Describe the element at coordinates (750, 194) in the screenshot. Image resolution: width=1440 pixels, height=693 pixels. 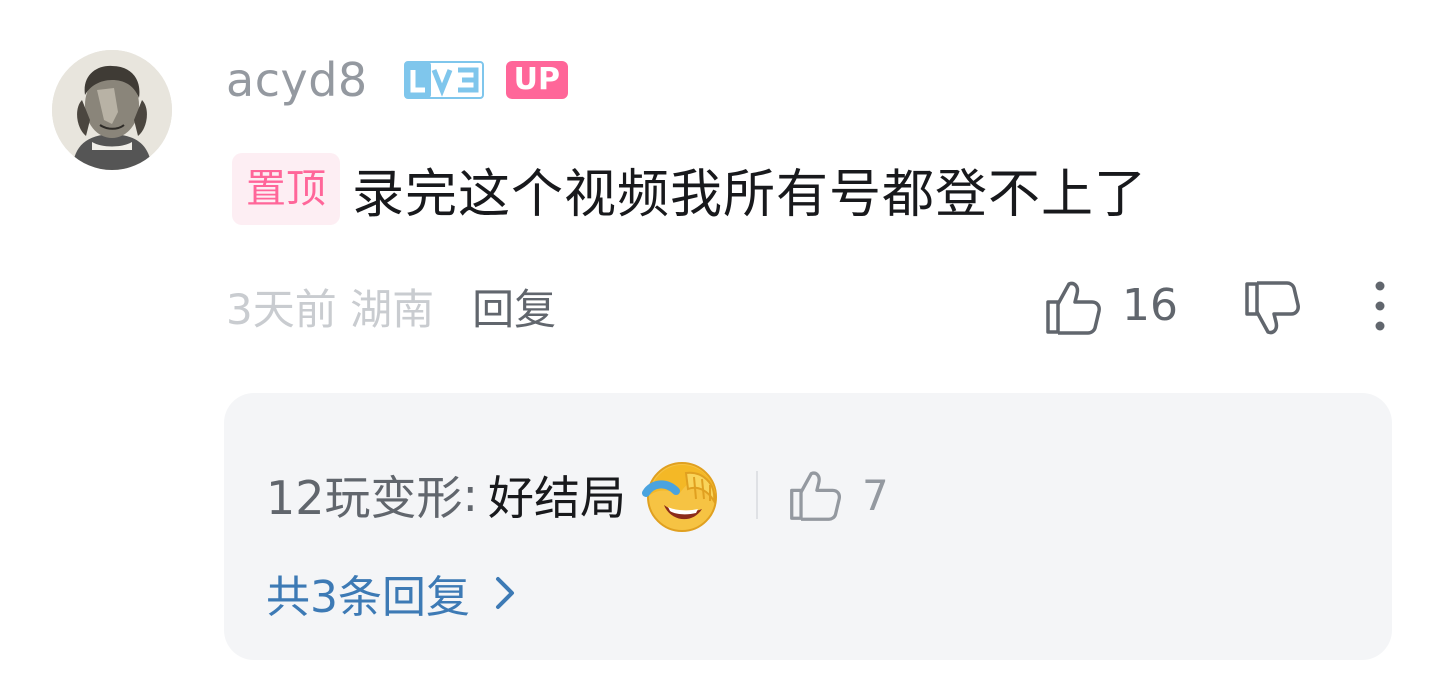
I see `comment-text: 录完这个视频我所有号都登不上了` at that location.